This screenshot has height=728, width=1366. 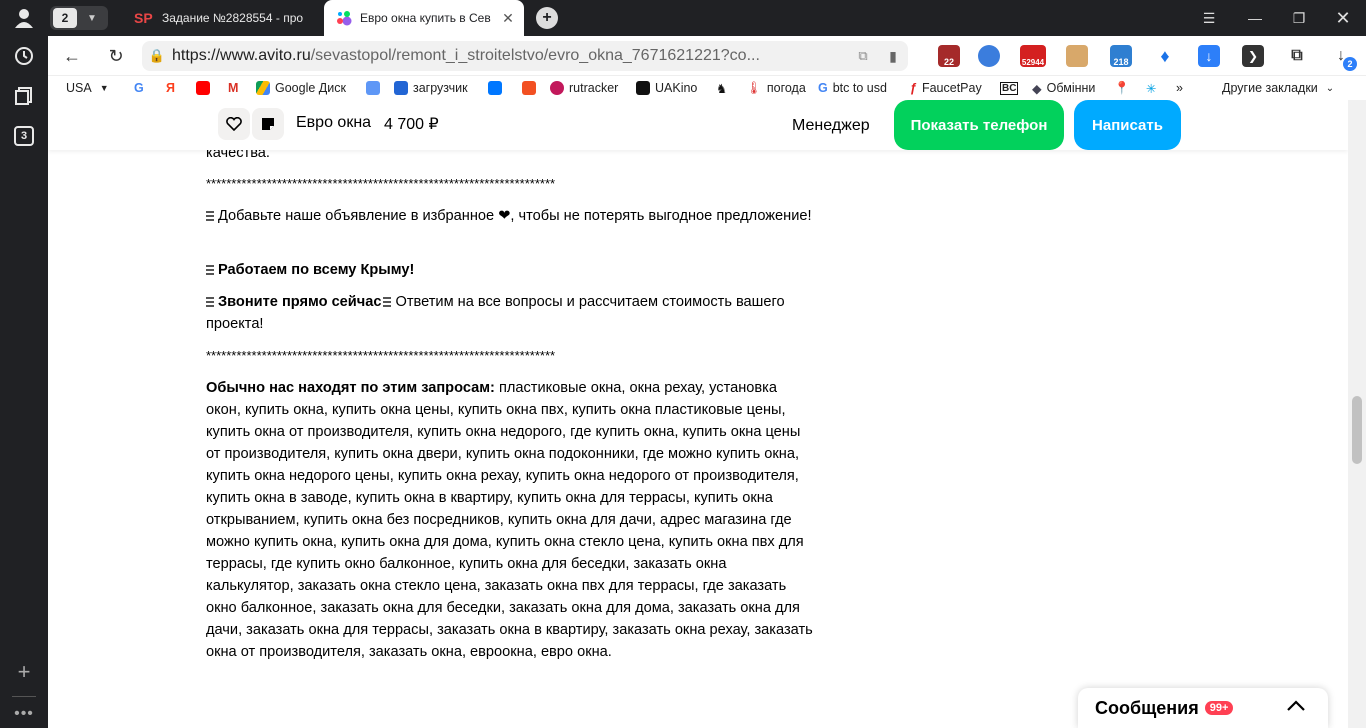 I want to click on bookmark-bc: BC, so click(x=1009, y=88).